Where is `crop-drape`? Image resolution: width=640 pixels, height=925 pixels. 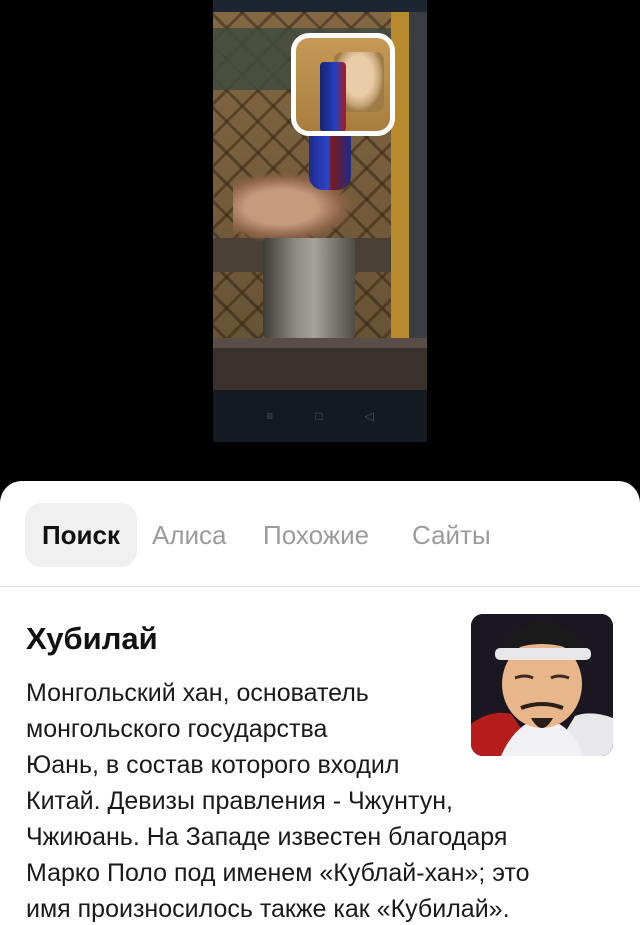 crop-drape is located at coordinates (333, 96).